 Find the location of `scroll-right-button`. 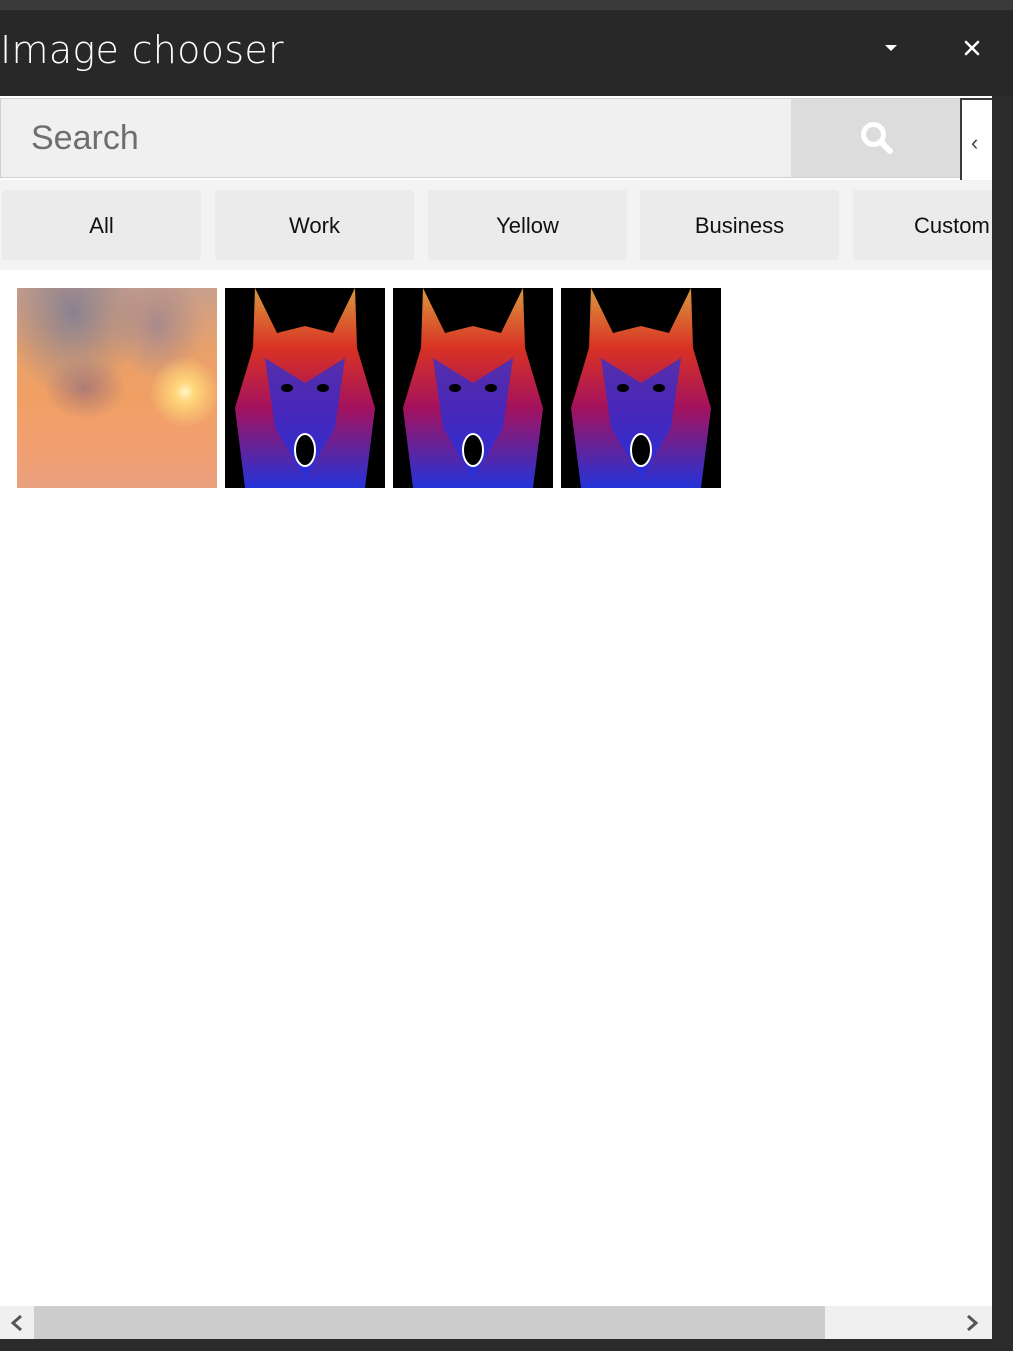

scroll-right-button is located at coordinates (971, 1322).